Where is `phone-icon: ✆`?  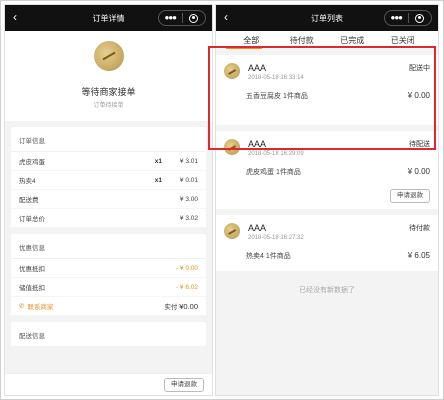
phone-icon: ✆ is located at coordinates (22, 306).